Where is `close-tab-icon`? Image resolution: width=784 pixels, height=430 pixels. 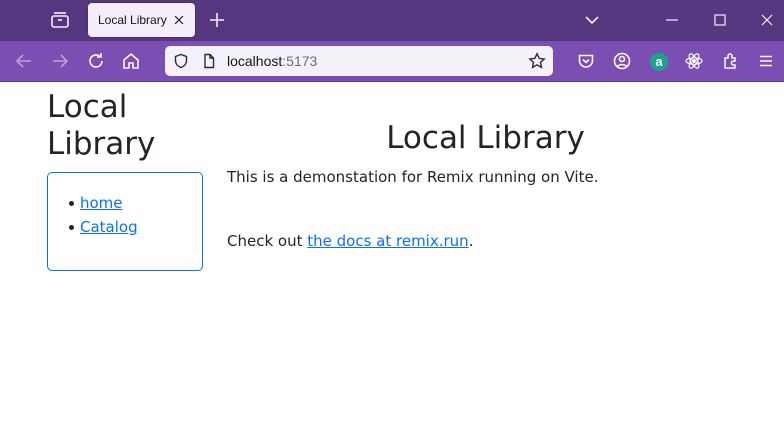
close-tab-icon is located at coordinates (179, 20).